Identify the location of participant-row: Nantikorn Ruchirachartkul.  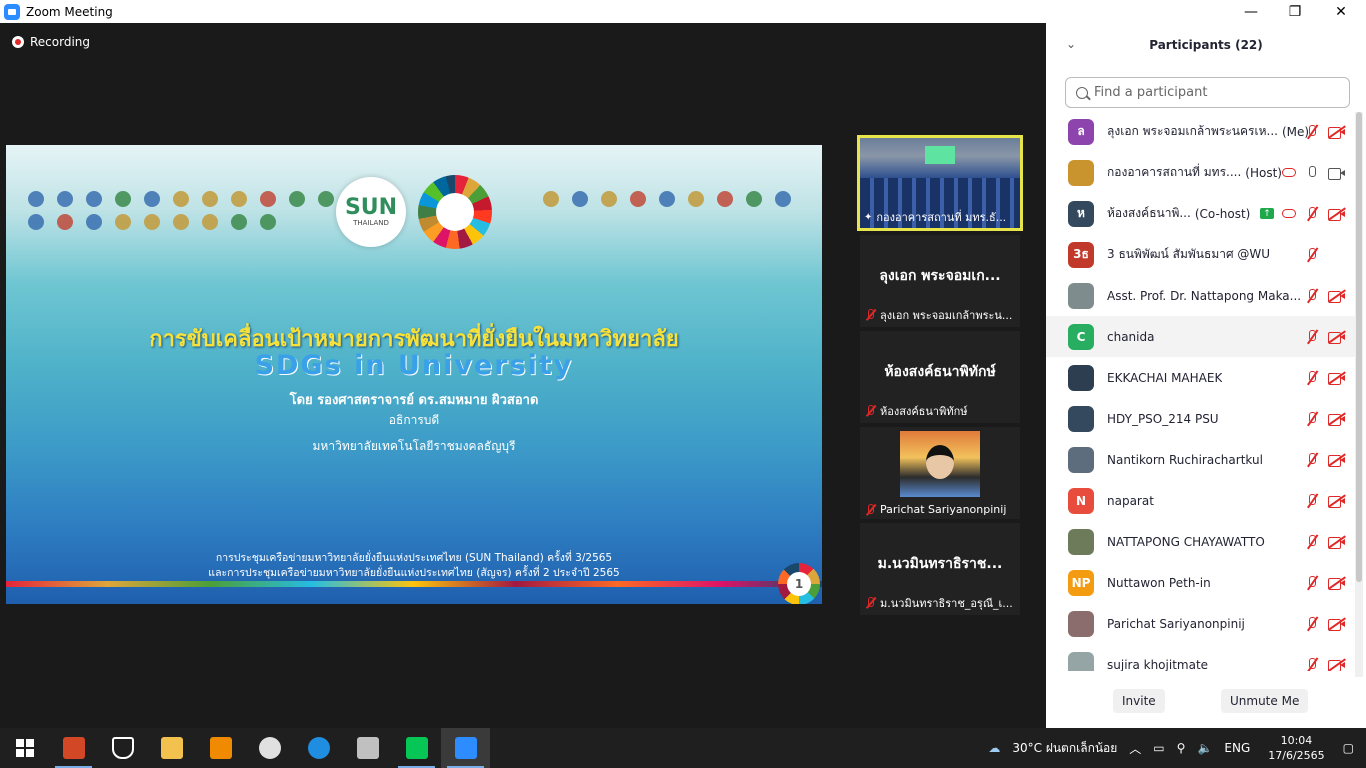
(1201, 459).